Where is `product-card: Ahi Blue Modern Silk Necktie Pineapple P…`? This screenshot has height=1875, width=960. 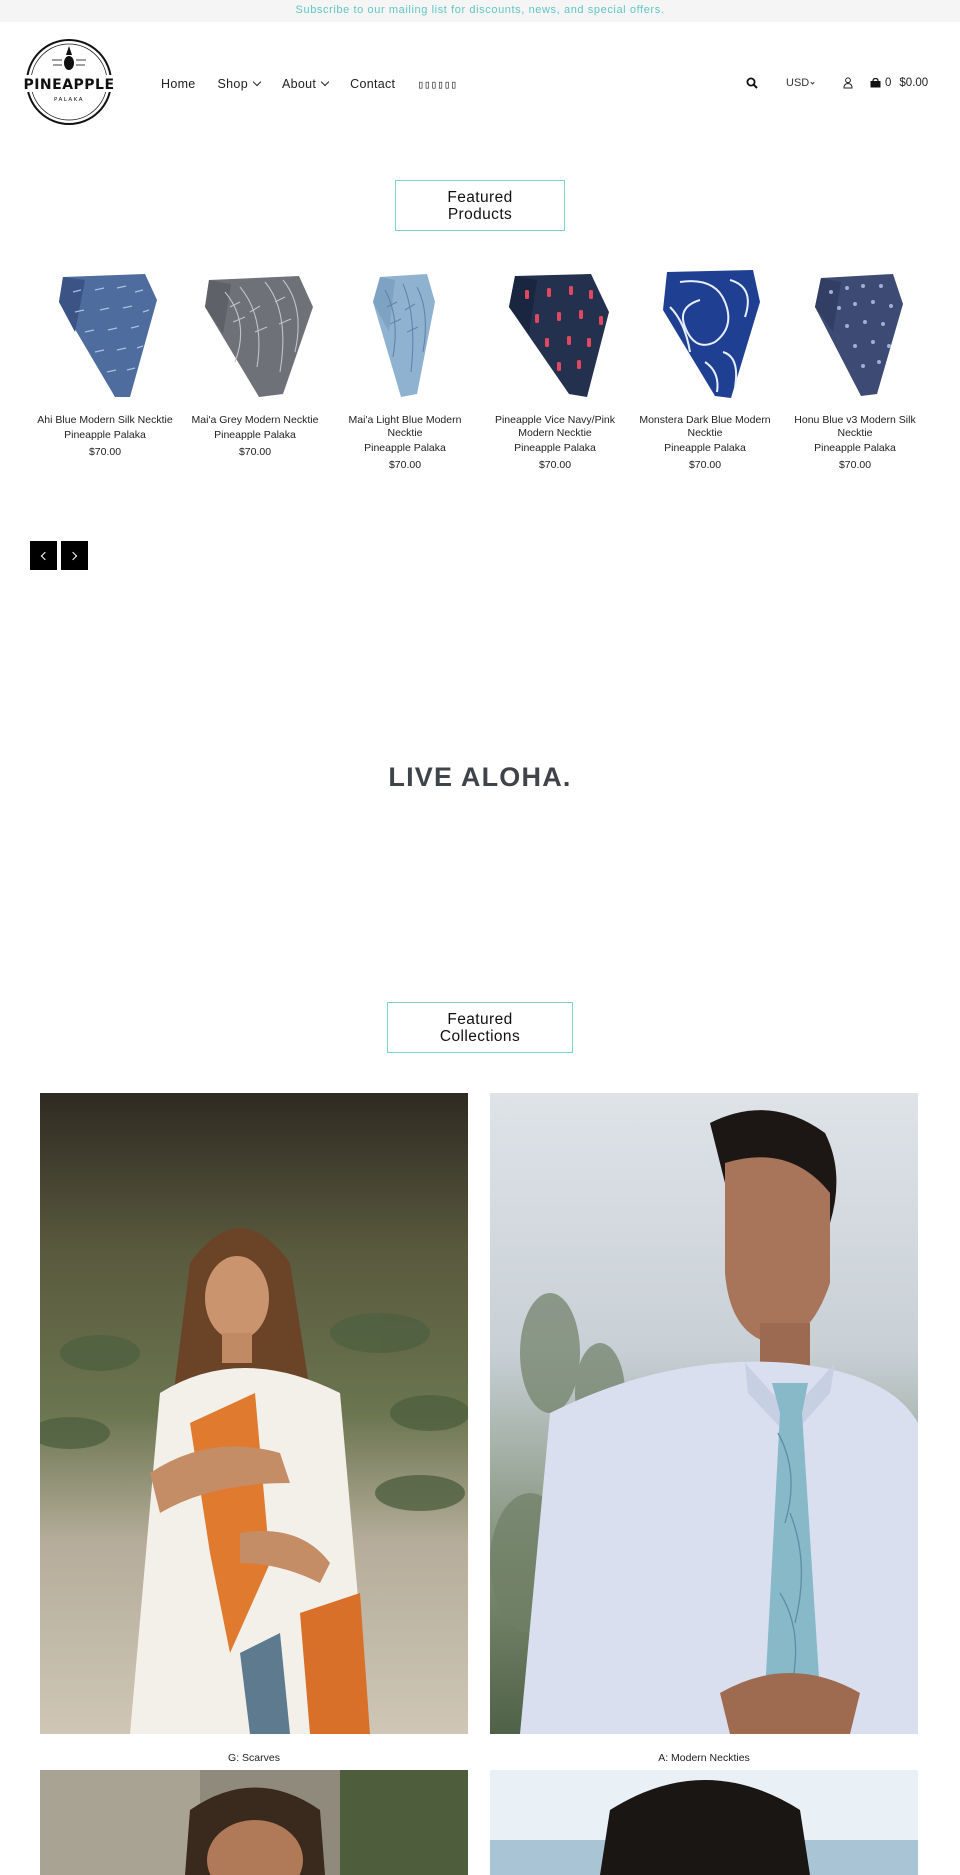 product-card: Ahi Blue Modern Silk Necktie Pineapple P… is located at coordinates (105, 360).